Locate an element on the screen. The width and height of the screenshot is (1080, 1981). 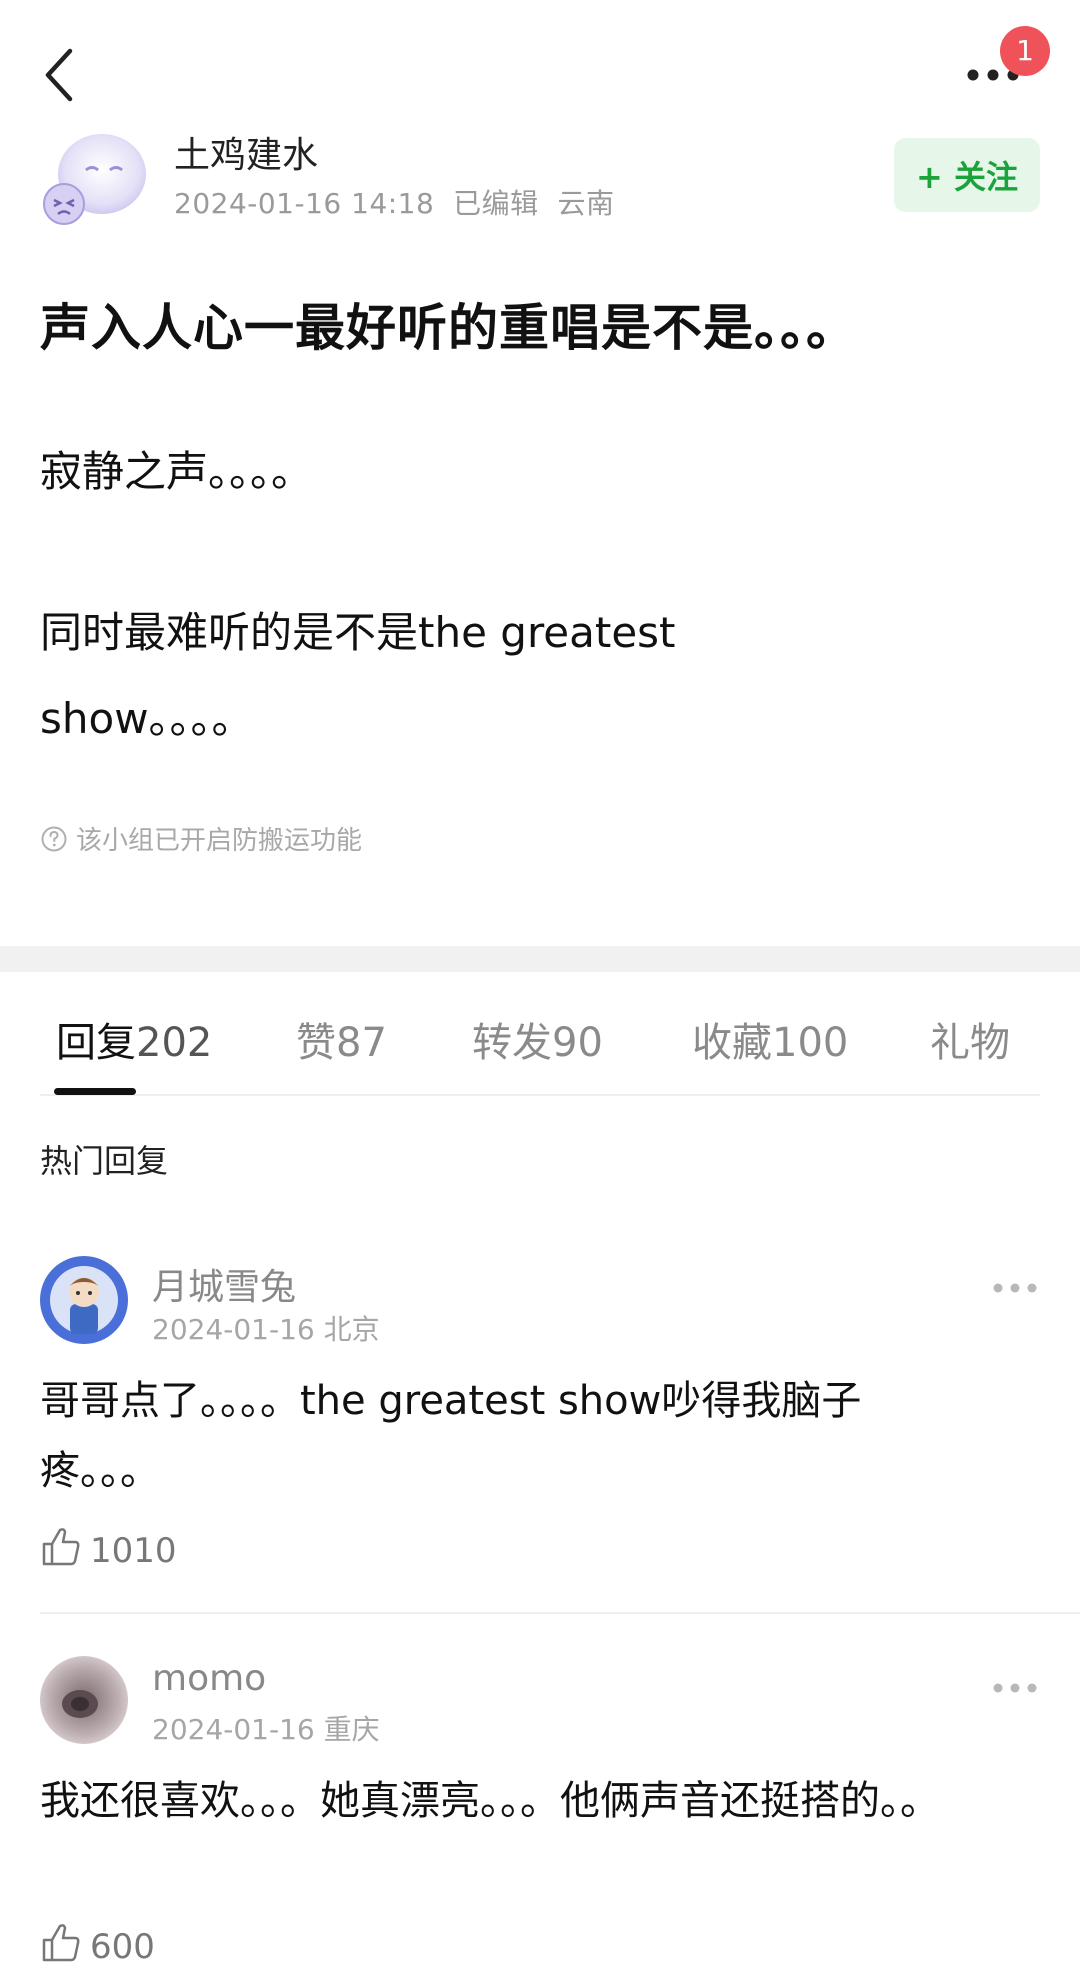
author-avatar is located at coordinates (96, 180).